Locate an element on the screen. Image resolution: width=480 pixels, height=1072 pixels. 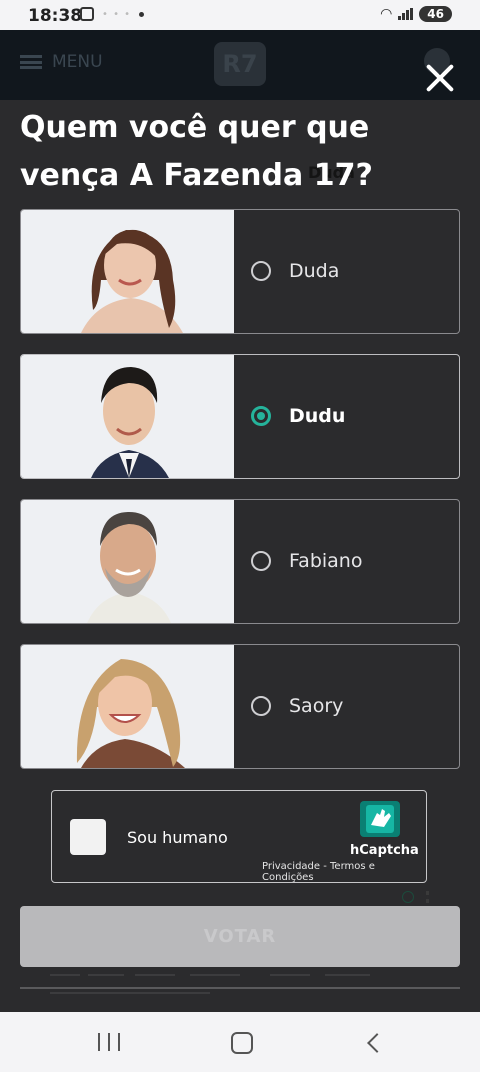
background-menu: MENU is located at coordinates (61, 62).